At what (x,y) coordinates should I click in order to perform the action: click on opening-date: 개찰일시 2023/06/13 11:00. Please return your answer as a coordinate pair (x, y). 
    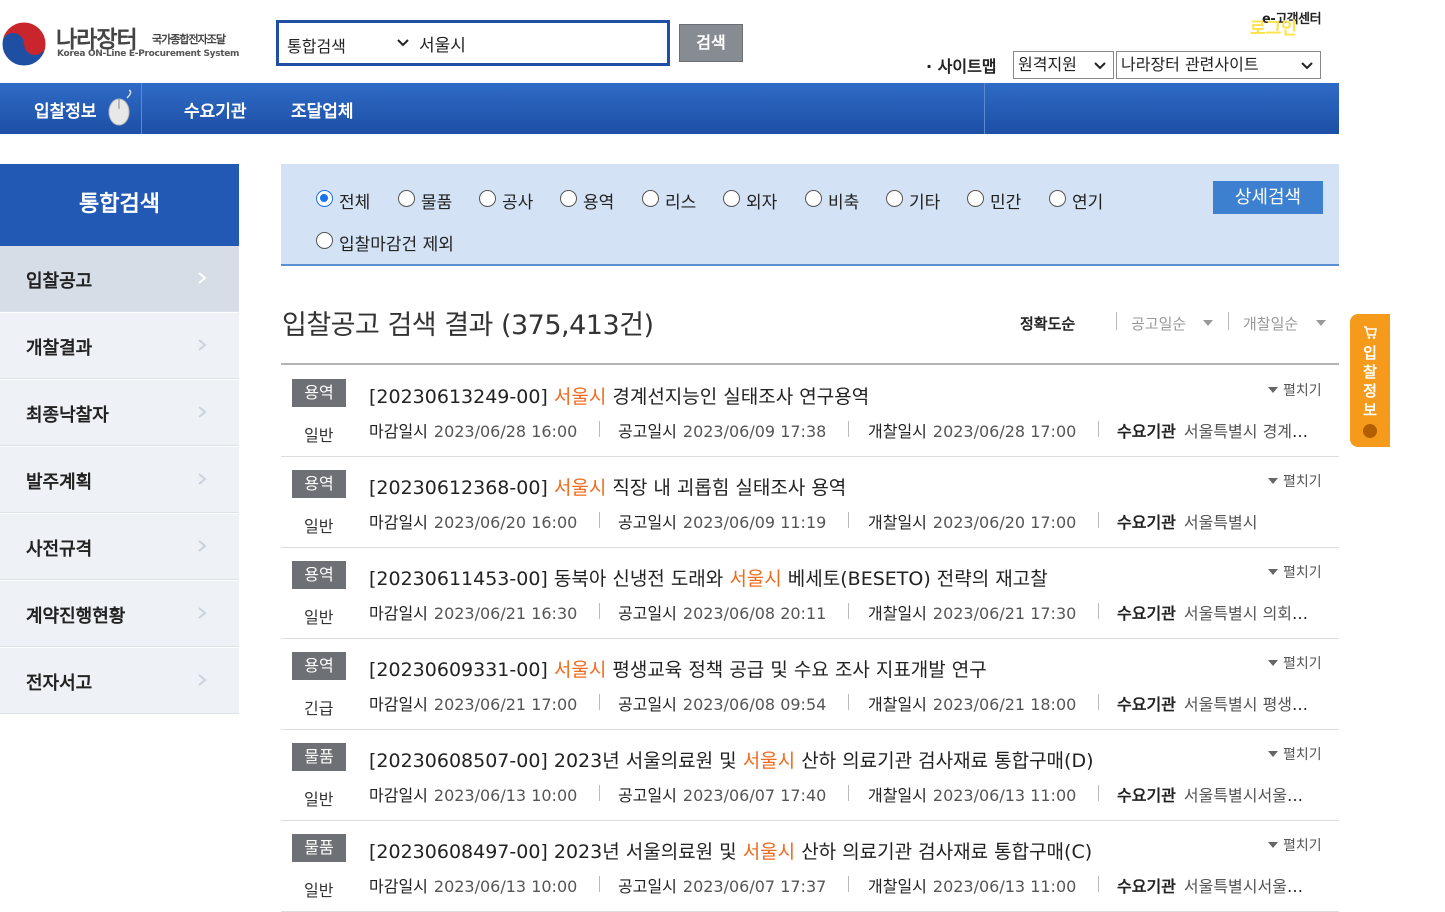
    Looking at the image, I should click on (972, 794).